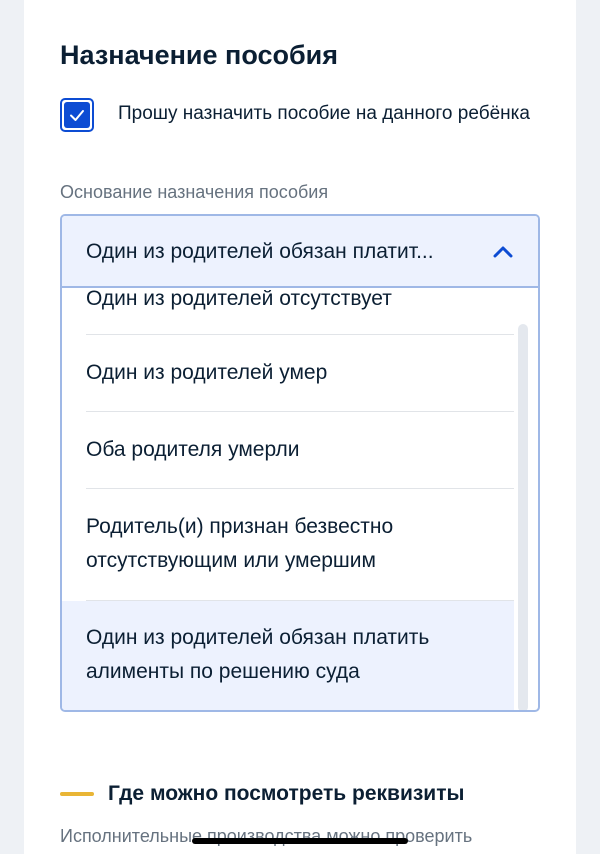 Image resolution: width=600 pixels, height=854 pixels. I want to click on requisites-title: Где можно посмотреть реквизиты, so click(286, 793).